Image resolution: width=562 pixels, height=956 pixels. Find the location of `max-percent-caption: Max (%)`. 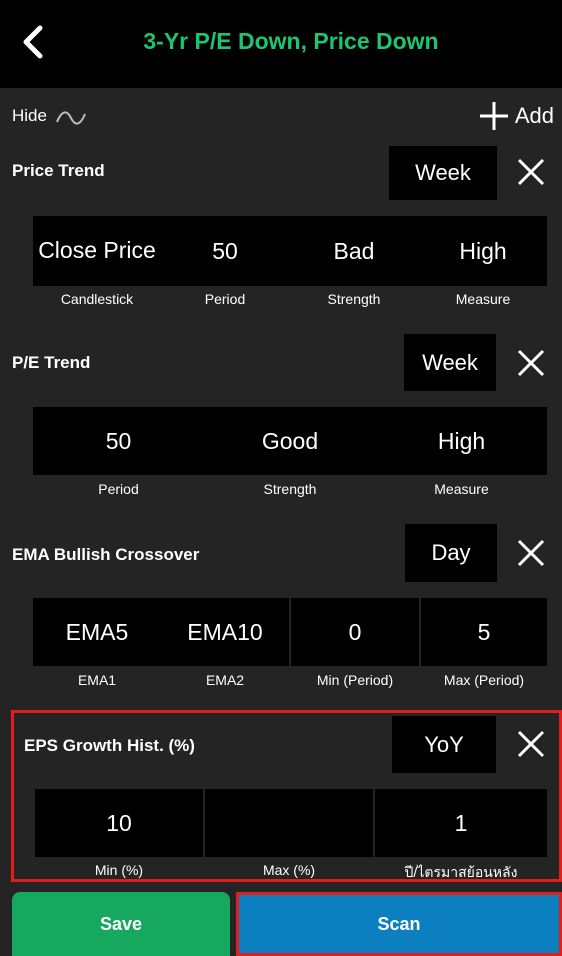

max-percent-caption: Max (%) is located at coordinates (289, 870).